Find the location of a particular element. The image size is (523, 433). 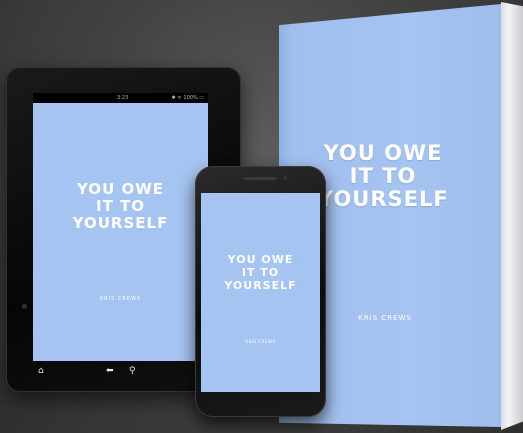

book-cover-title: YOU OWE IT TO YOURSELF is located at coordinates (383, 176).